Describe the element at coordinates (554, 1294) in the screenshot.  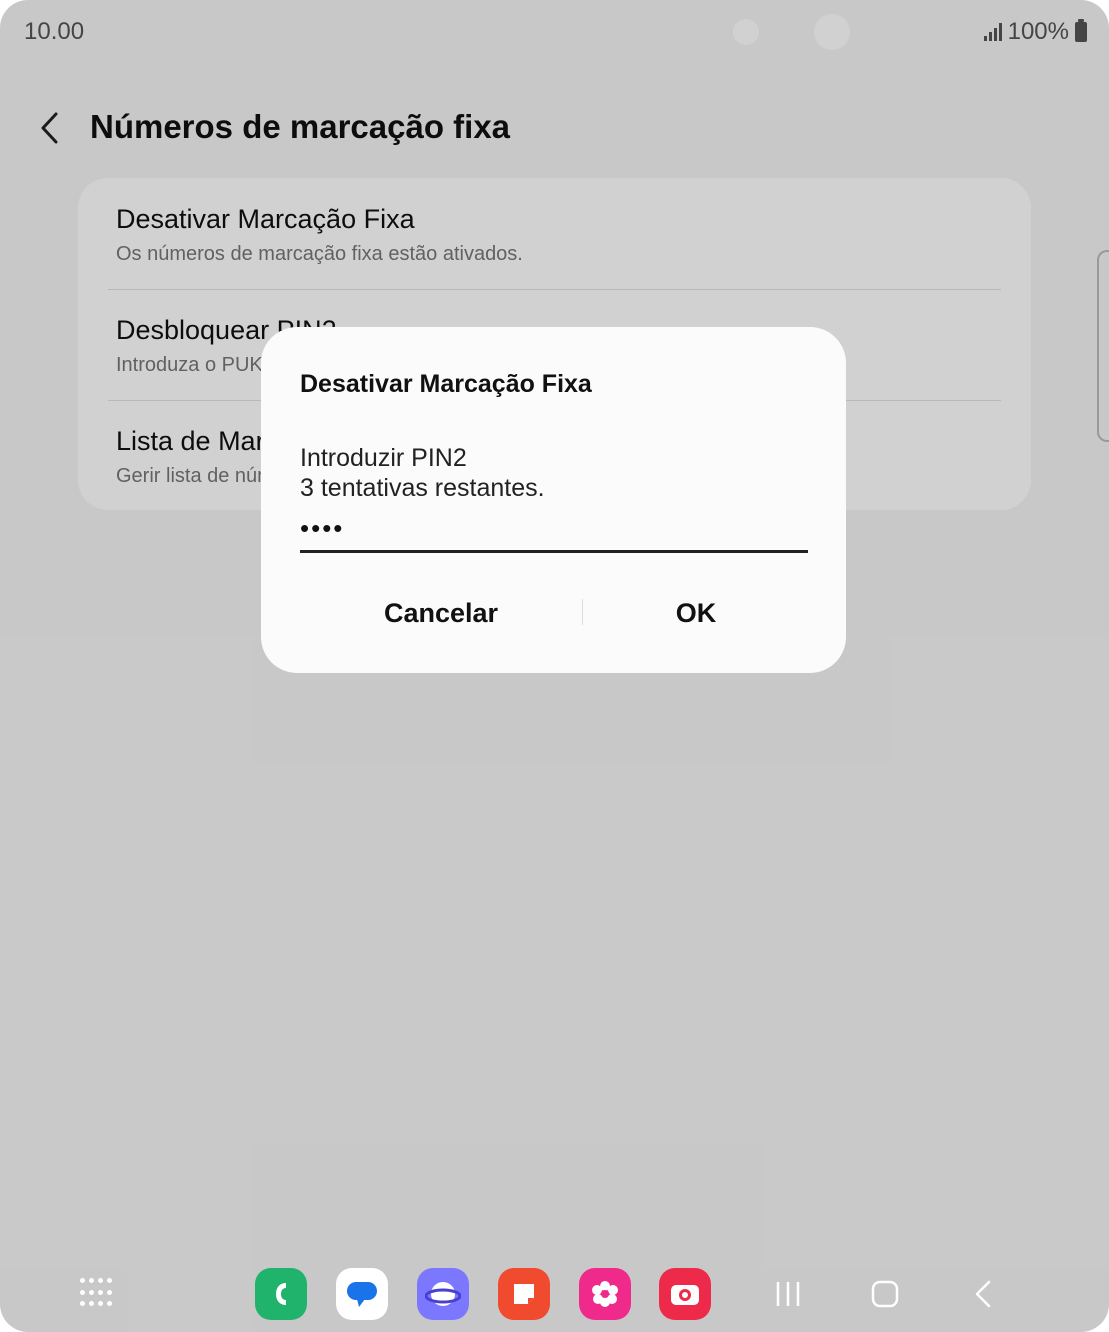
I see `taskbar` at that location.